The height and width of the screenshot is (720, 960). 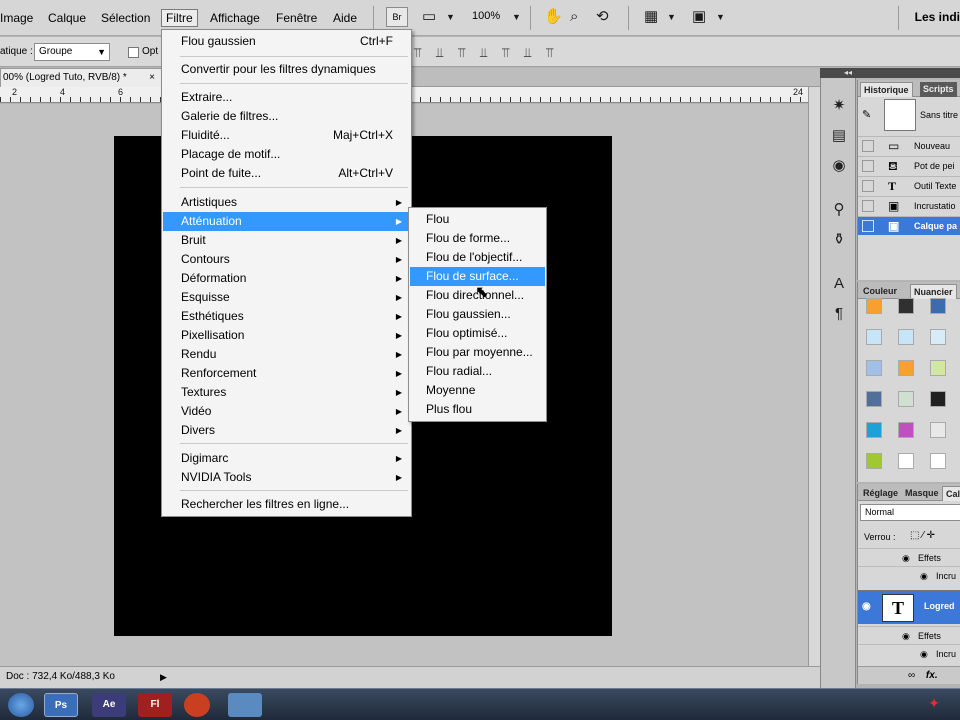 I want to click on workspace-switcher: Les indi, so click(x=937, y=17).